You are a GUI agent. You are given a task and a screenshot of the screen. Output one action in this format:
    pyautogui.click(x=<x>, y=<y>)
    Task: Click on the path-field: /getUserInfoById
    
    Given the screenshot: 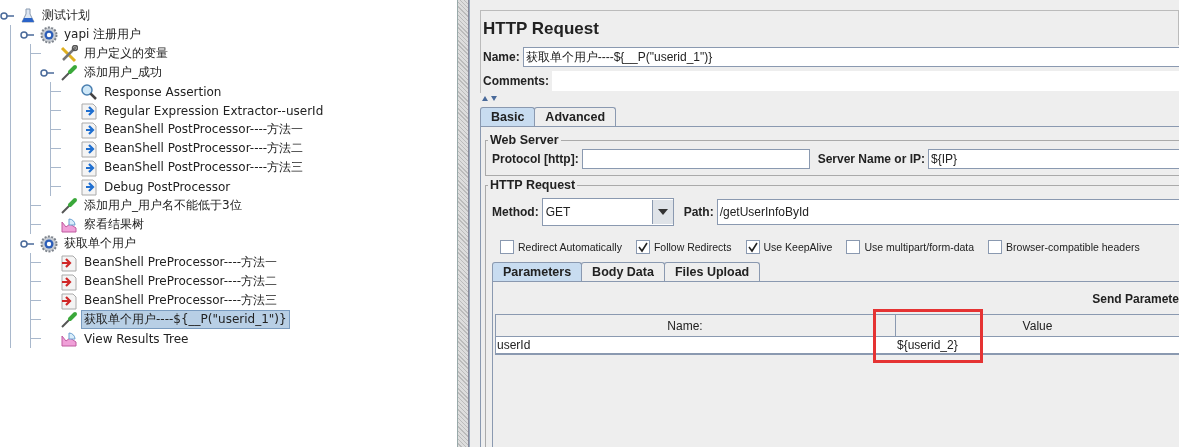 What is the action you would take?
    pyautogui.click(x=947, y=212)
    